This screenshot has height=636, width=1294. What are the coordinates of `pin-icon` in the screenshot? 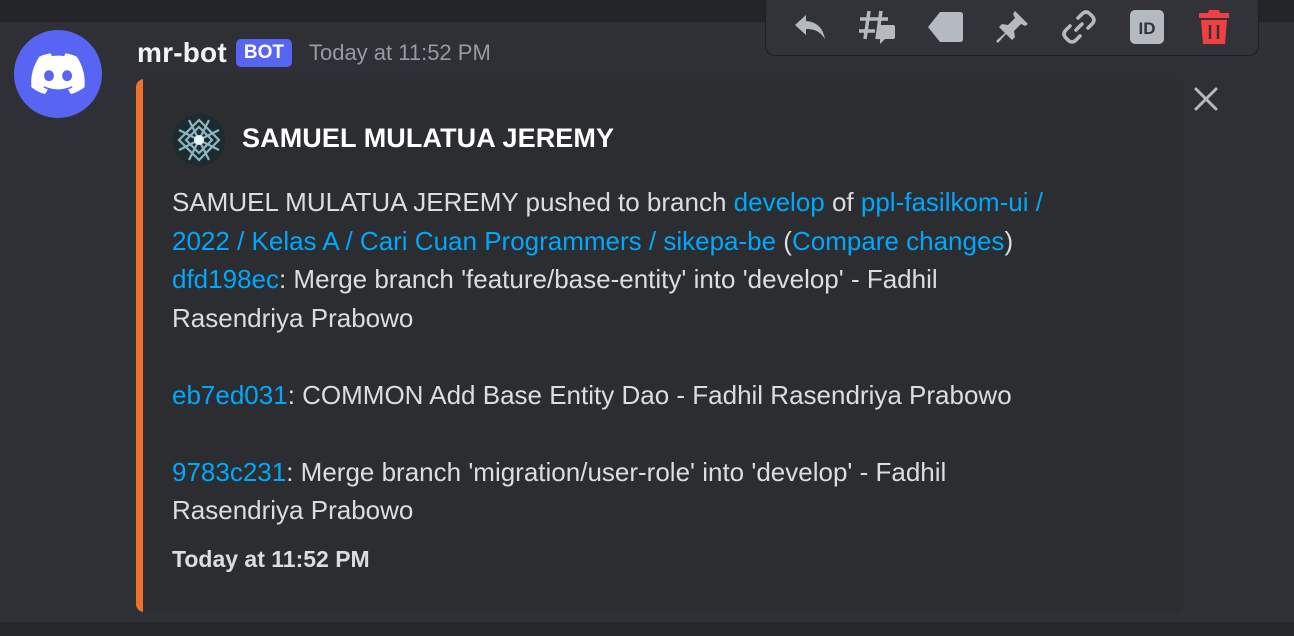 It's located at (1011, 27).